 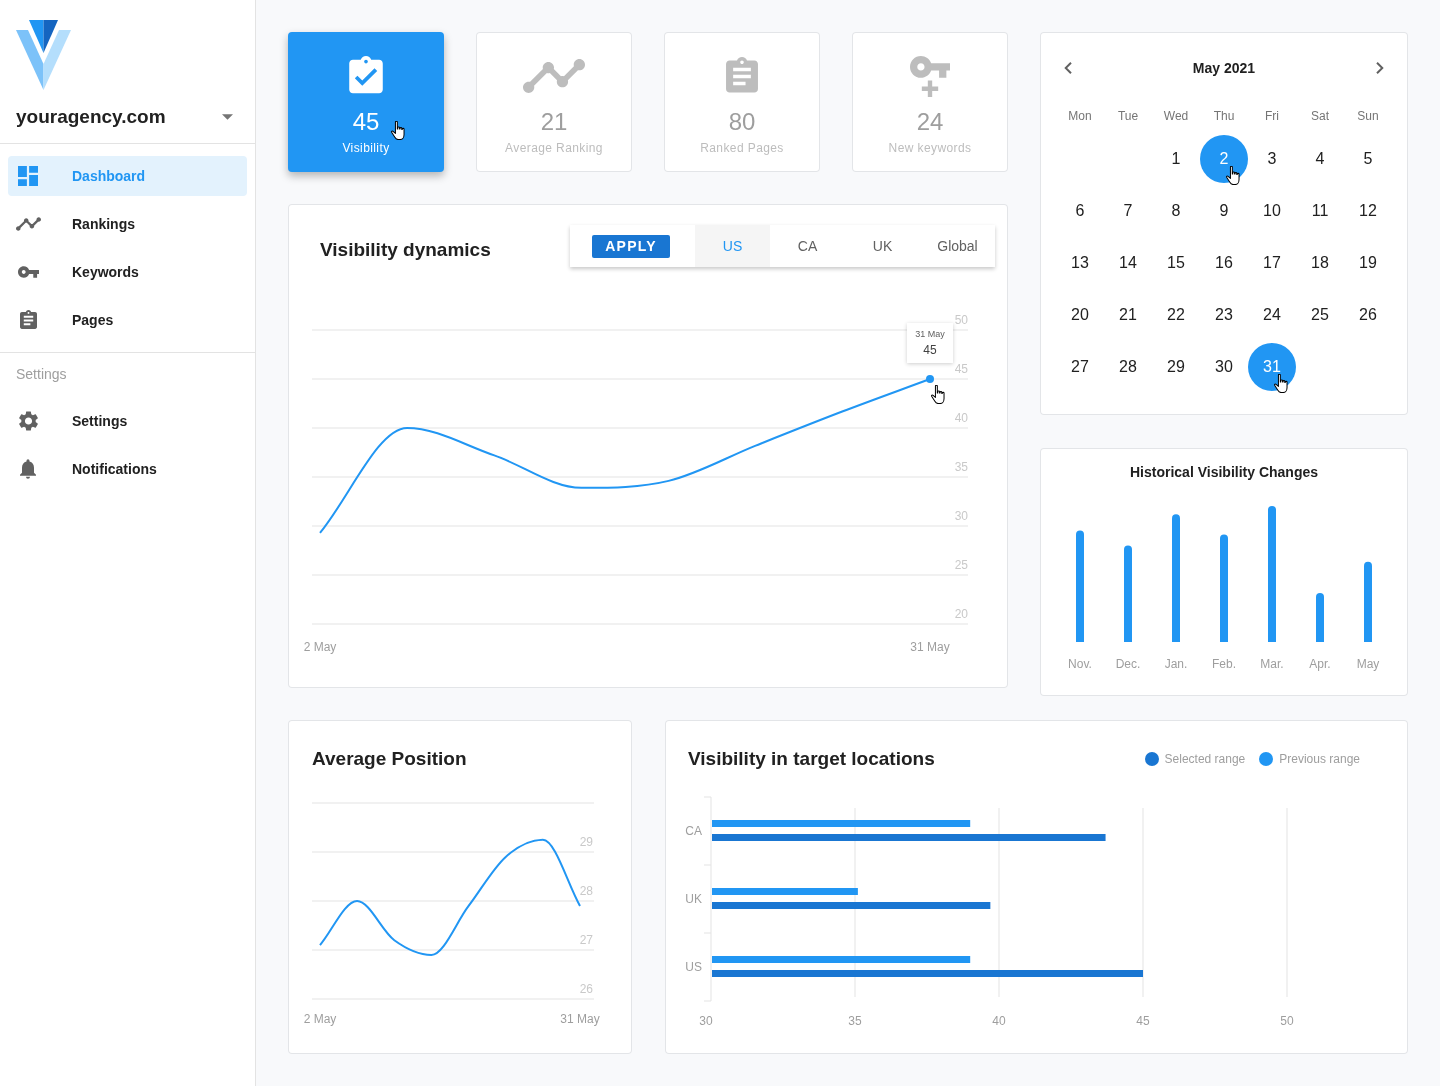 What do you see at coordinates (1224, 211) in the screenshot?
I see `calendar-day: 9` at bounding box center [1224, 211].